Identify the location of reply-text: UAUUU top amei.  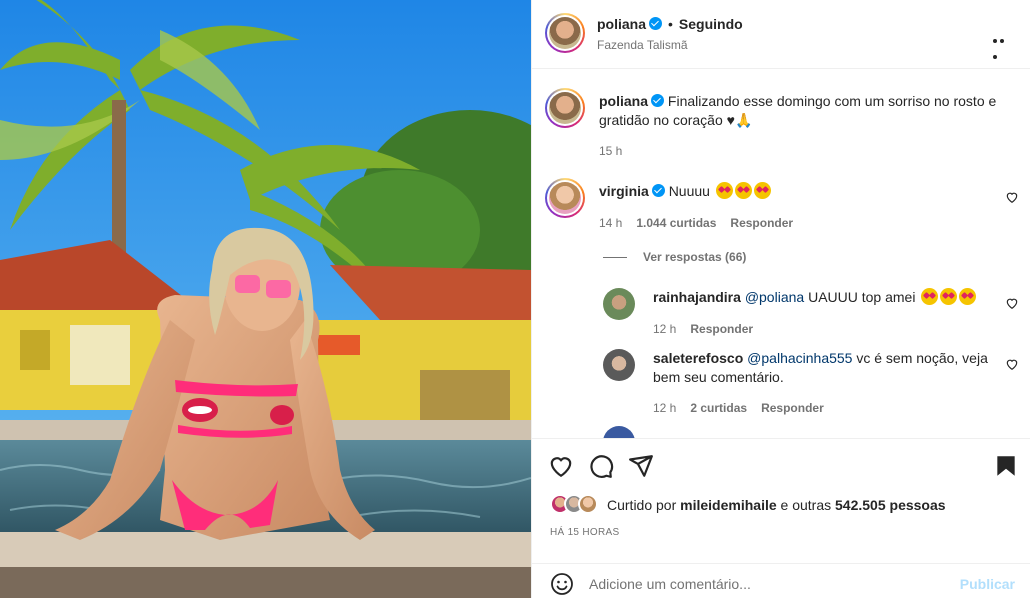
(862, 297).